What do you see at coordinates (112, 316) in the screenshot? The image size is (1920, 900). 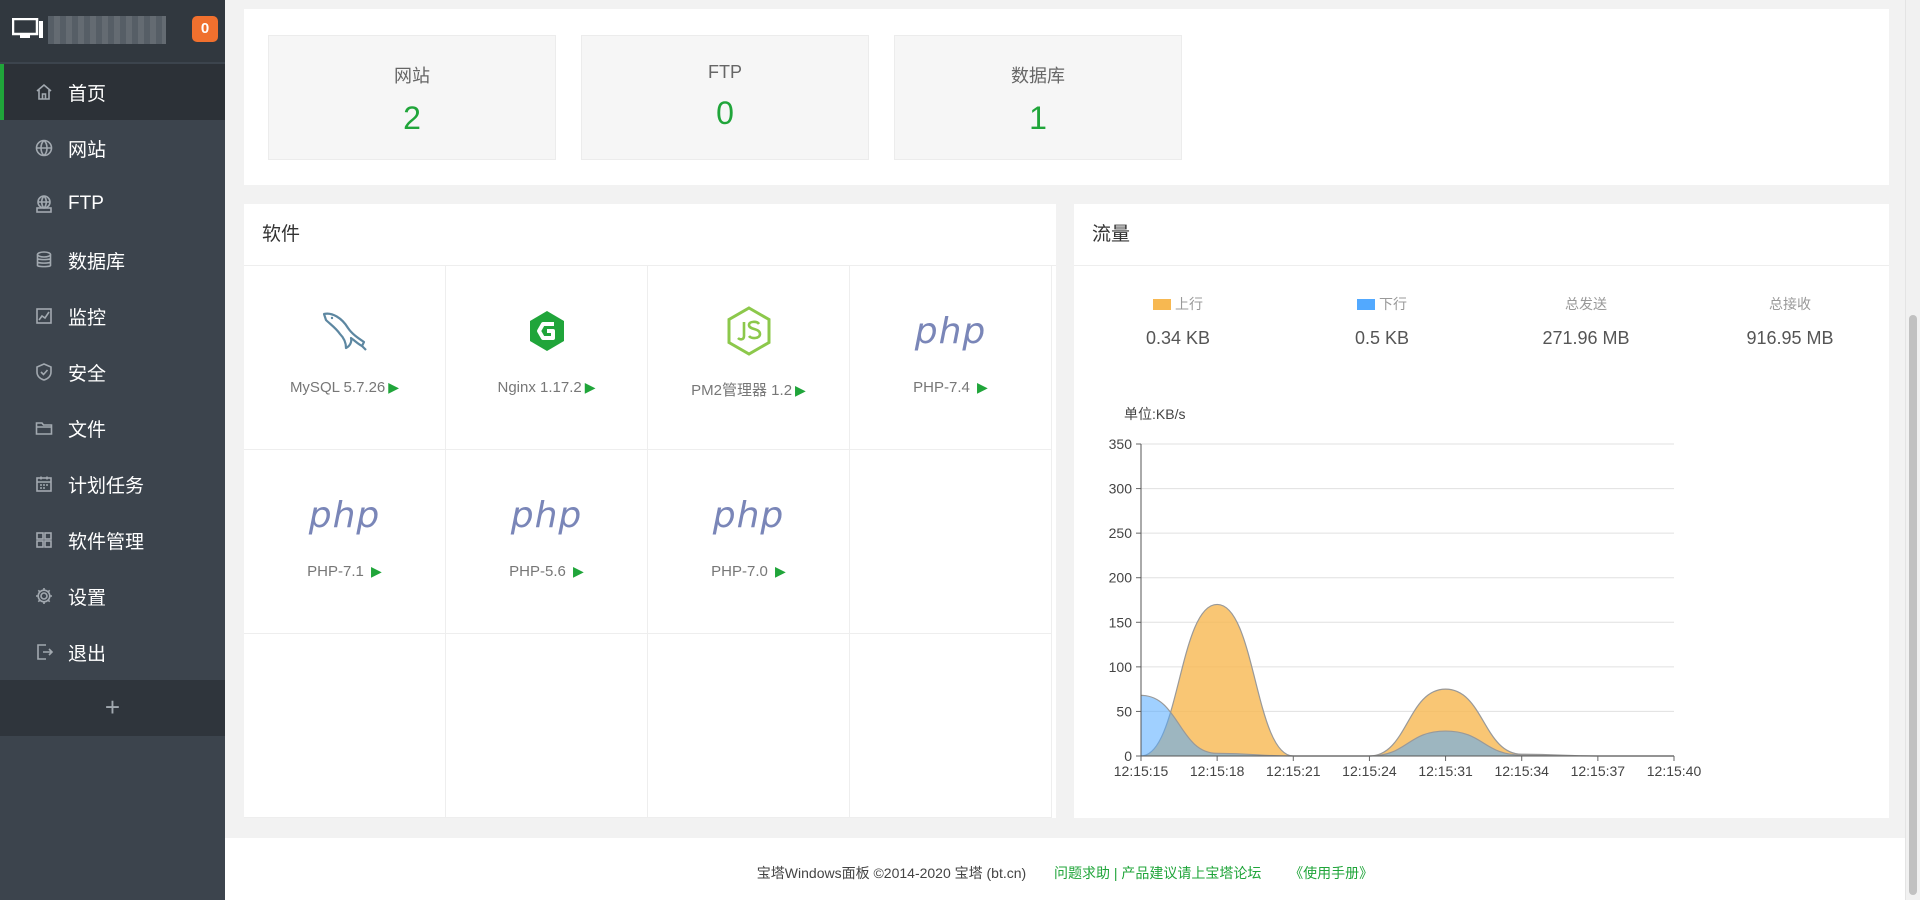 I see `sidebar-item-monitor: 监控` at bounding box center [112, 316].